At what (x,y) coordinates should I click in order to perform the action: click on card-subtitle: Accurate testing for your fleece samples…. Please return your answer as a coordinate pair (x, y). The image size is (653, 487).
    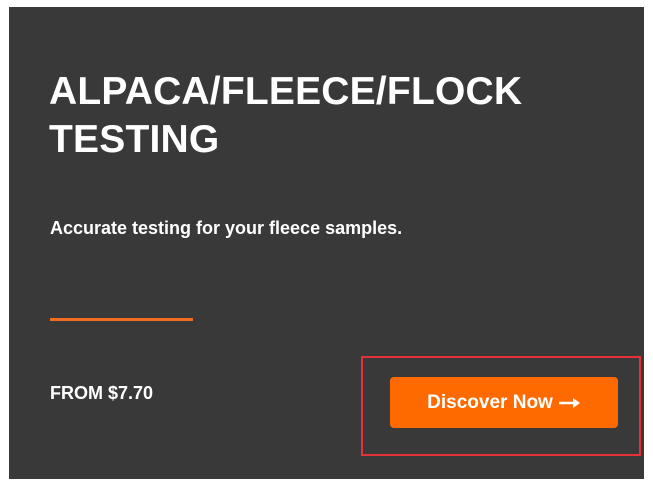
    Looking at the image, I should click on (226, 228).